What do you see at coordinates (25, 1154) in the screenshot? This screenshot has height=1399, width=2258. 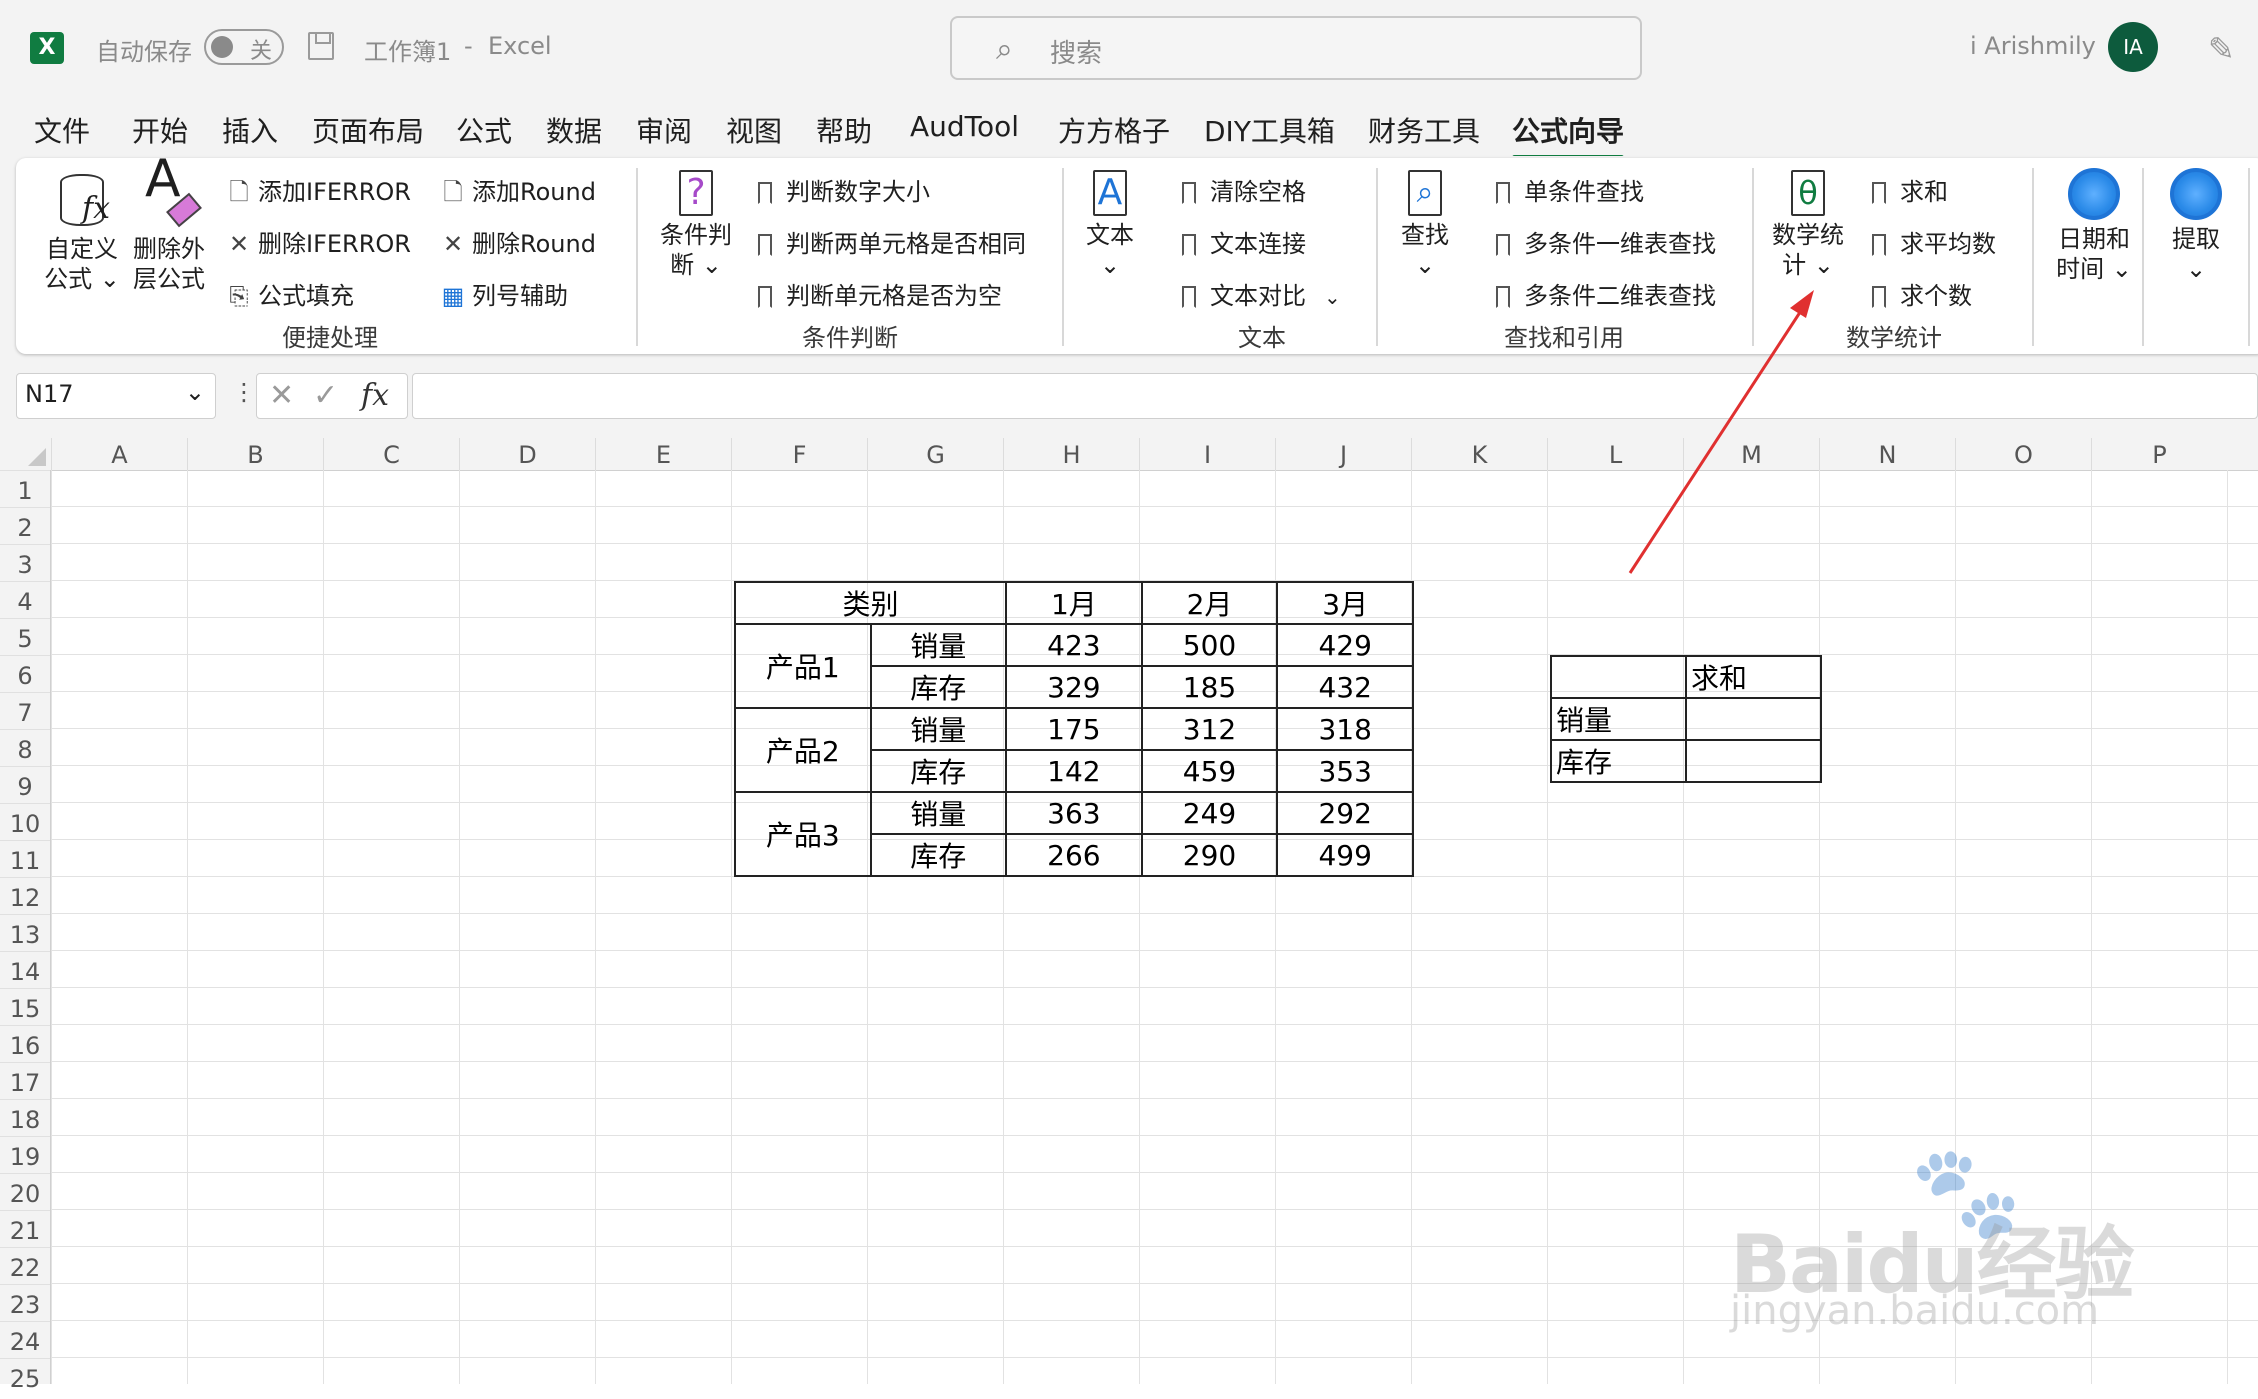 I see `row-header: 19` at bounding box center [25, 1154].